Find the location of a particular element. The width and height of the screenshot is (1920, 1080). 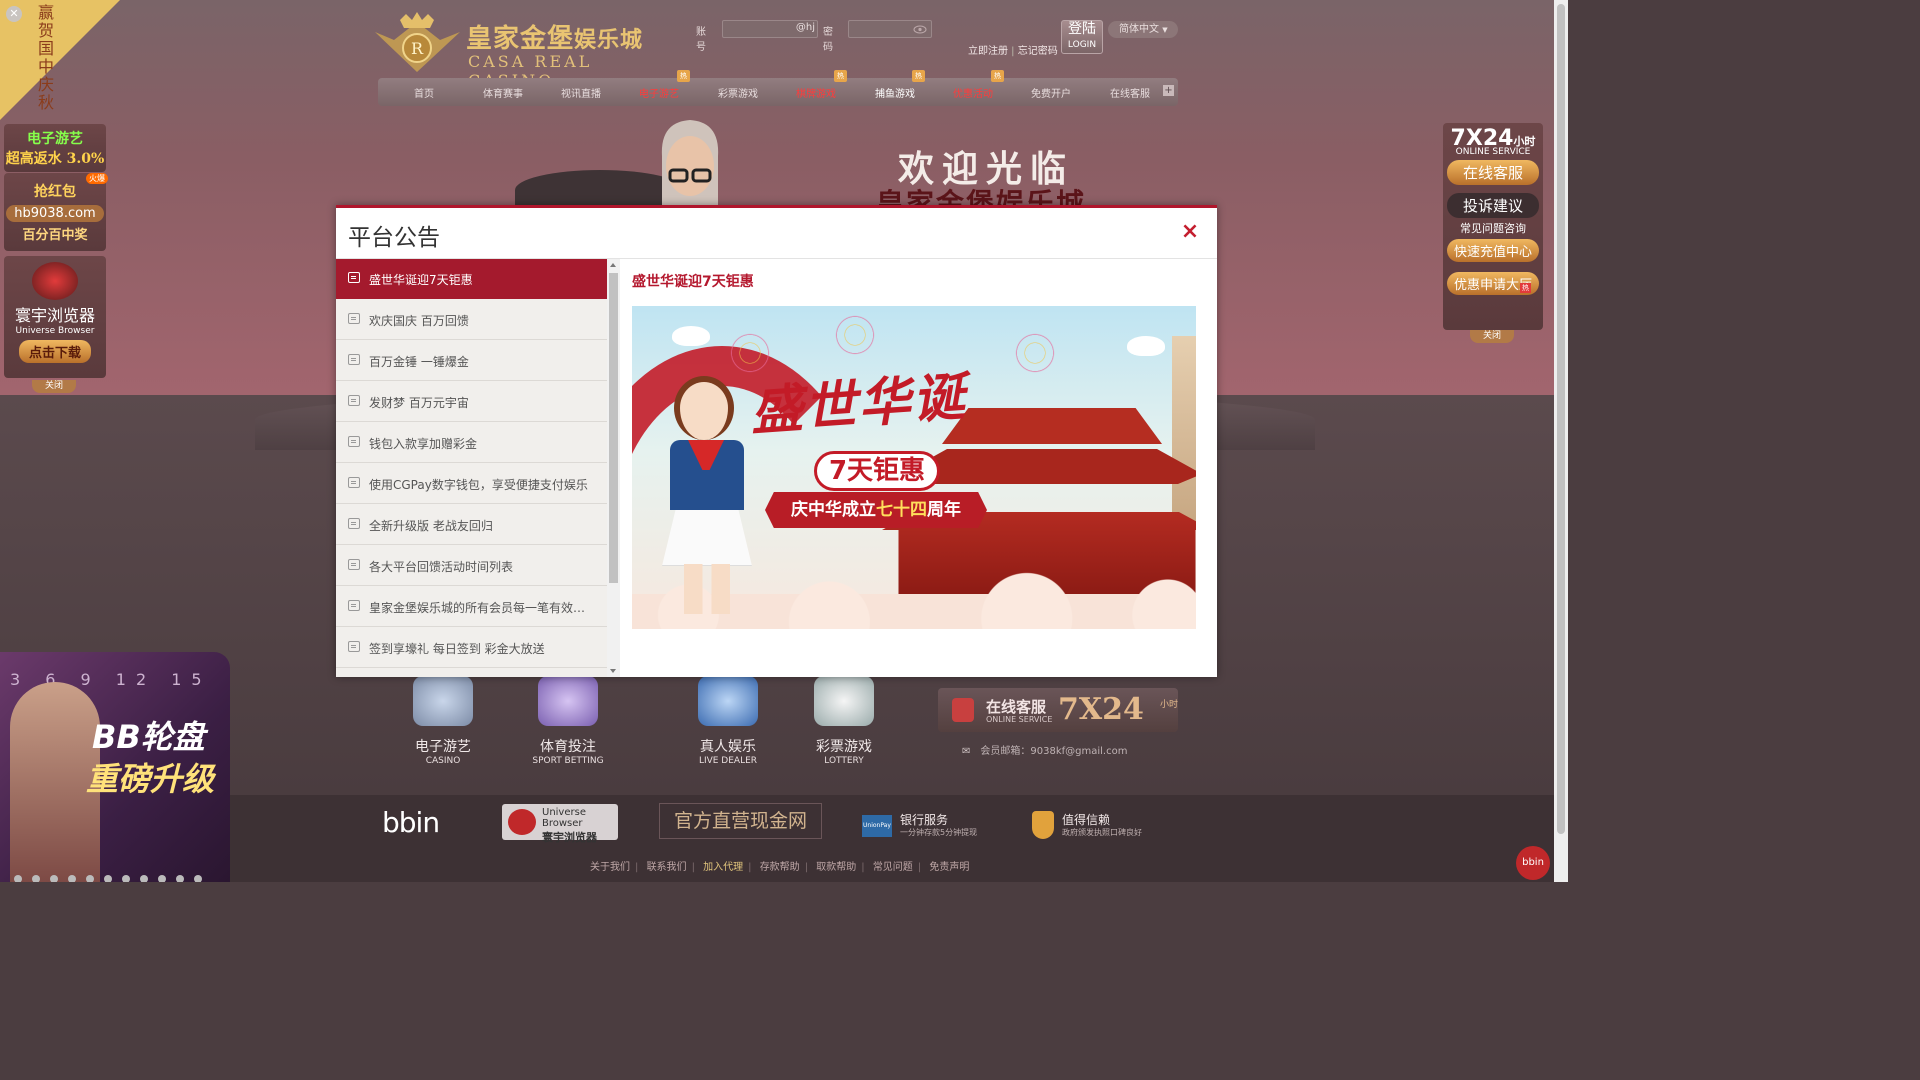

game-tile-lottery: 彩票游戏 LOTTERY is located at coordinates (844, 726).